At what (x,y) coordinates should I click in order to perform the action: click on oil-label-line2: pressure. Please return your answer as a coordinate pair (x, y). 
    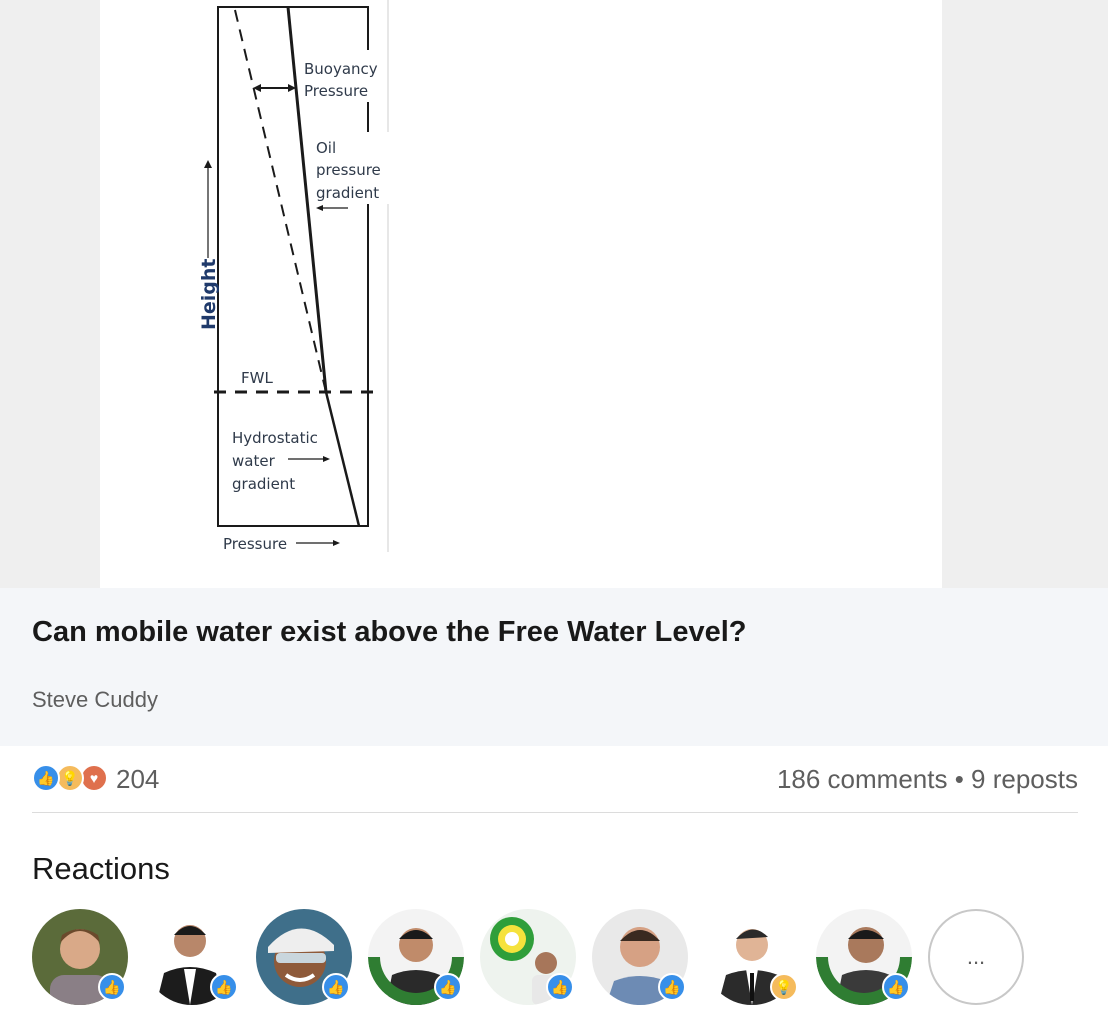
    Looking at the image, I should click on (348, 170).